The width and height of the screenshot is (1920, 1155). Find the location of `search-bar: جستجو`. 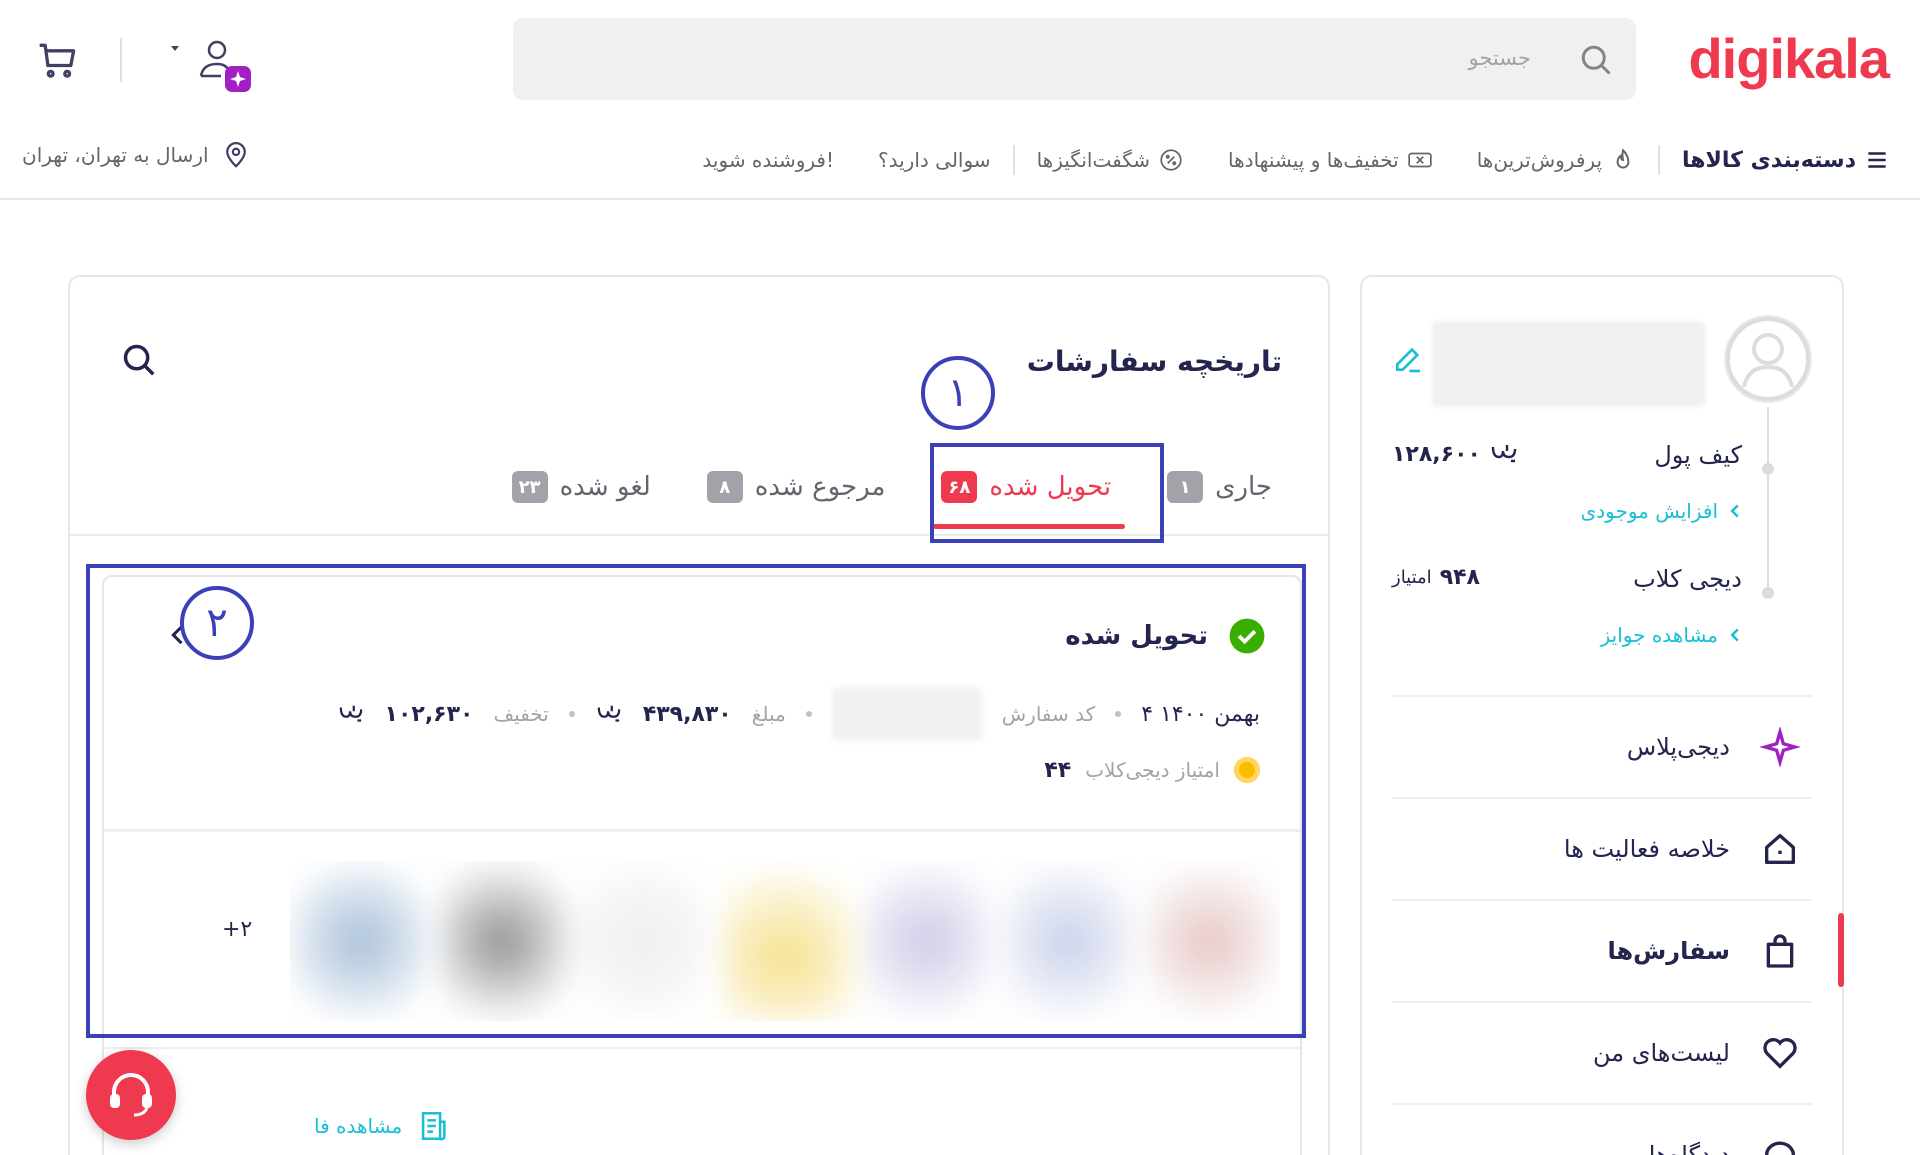

search-bar: جستجو is located at coordinates (1074, 59).